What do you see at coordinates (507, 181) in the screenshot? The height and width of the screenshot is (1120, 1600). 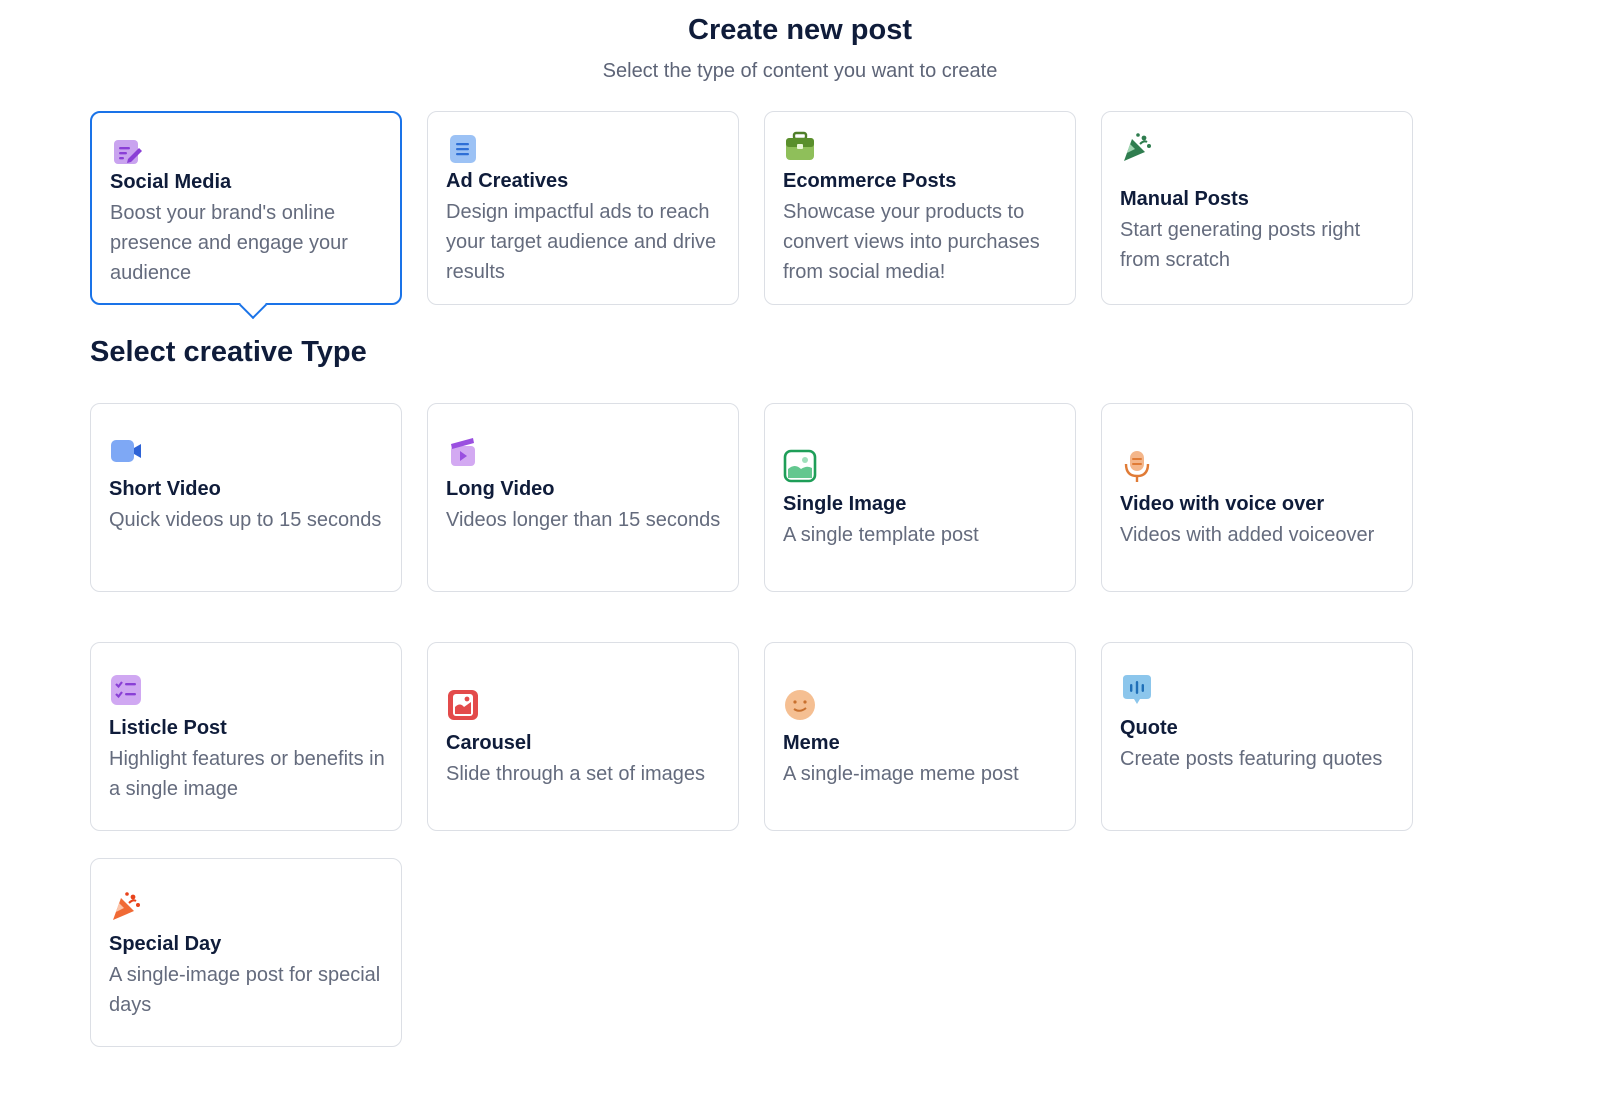 I see `card-title: Ad Creatives` at bounding box center [507, 181].